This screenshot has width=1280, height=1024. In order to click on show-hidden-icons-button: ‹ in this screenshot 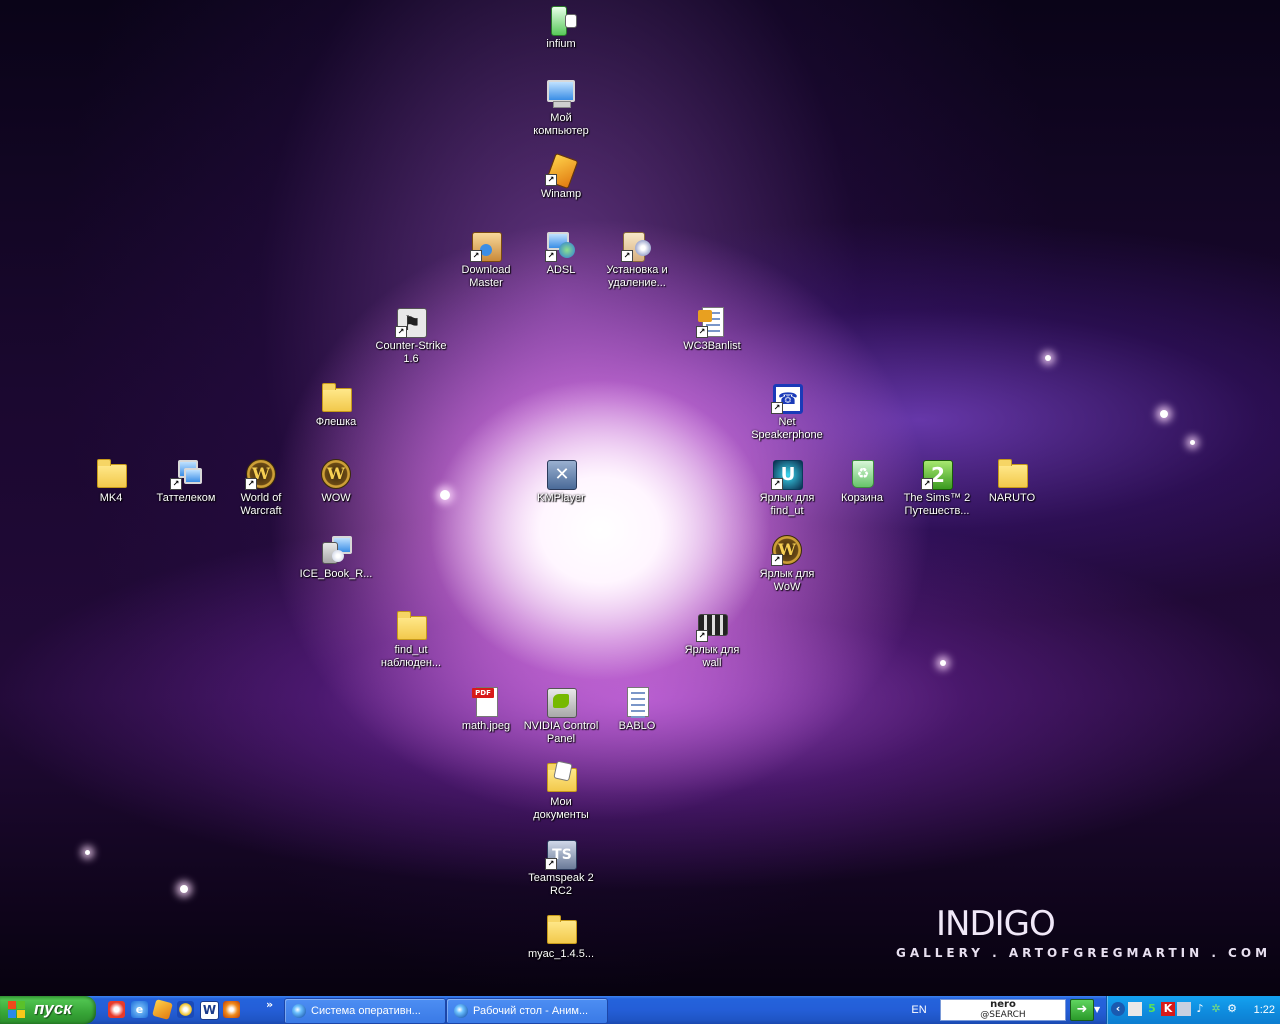, I will do `click(1118, 1009)`.